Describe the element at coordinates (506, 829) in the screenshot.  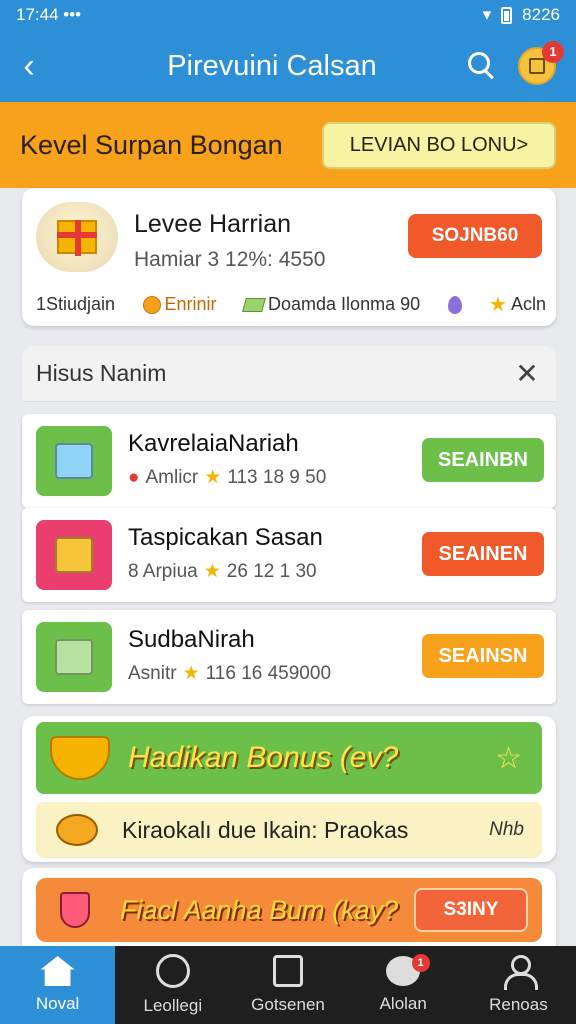
I see `bonus-detail-mark: Nhb` at that location.